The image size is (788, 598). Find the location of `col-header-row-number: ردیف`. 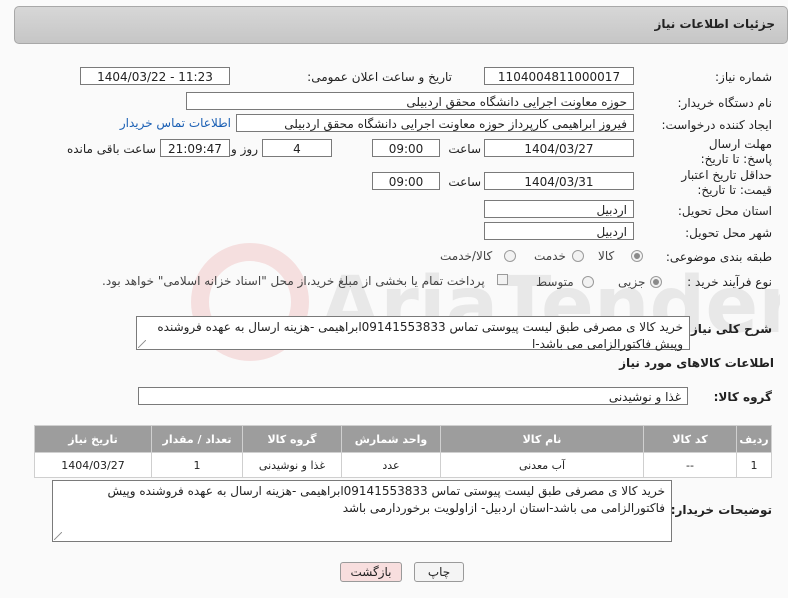

col-header-row-number: ردیف is located at coordinates (754, 439).